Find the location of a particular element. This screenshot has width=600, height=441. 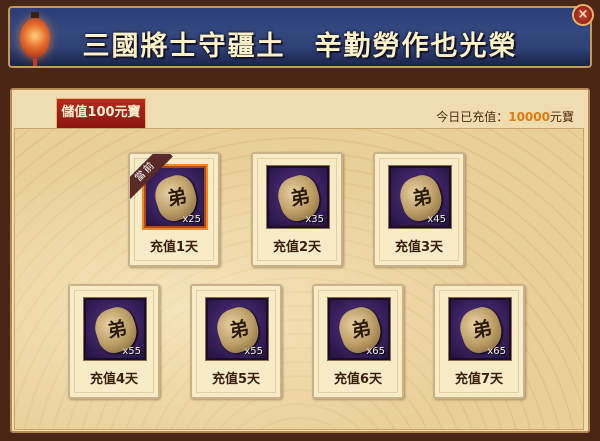

reward-day-label: 充值4天 is located at coordinates (114, 379).